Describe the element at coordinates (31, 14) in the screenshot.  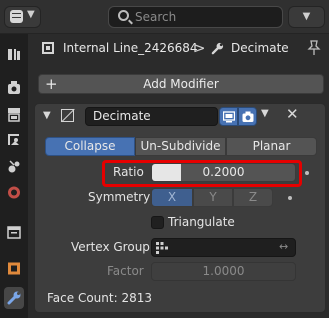
I see `chevron-down-icon: ▼` at that location.